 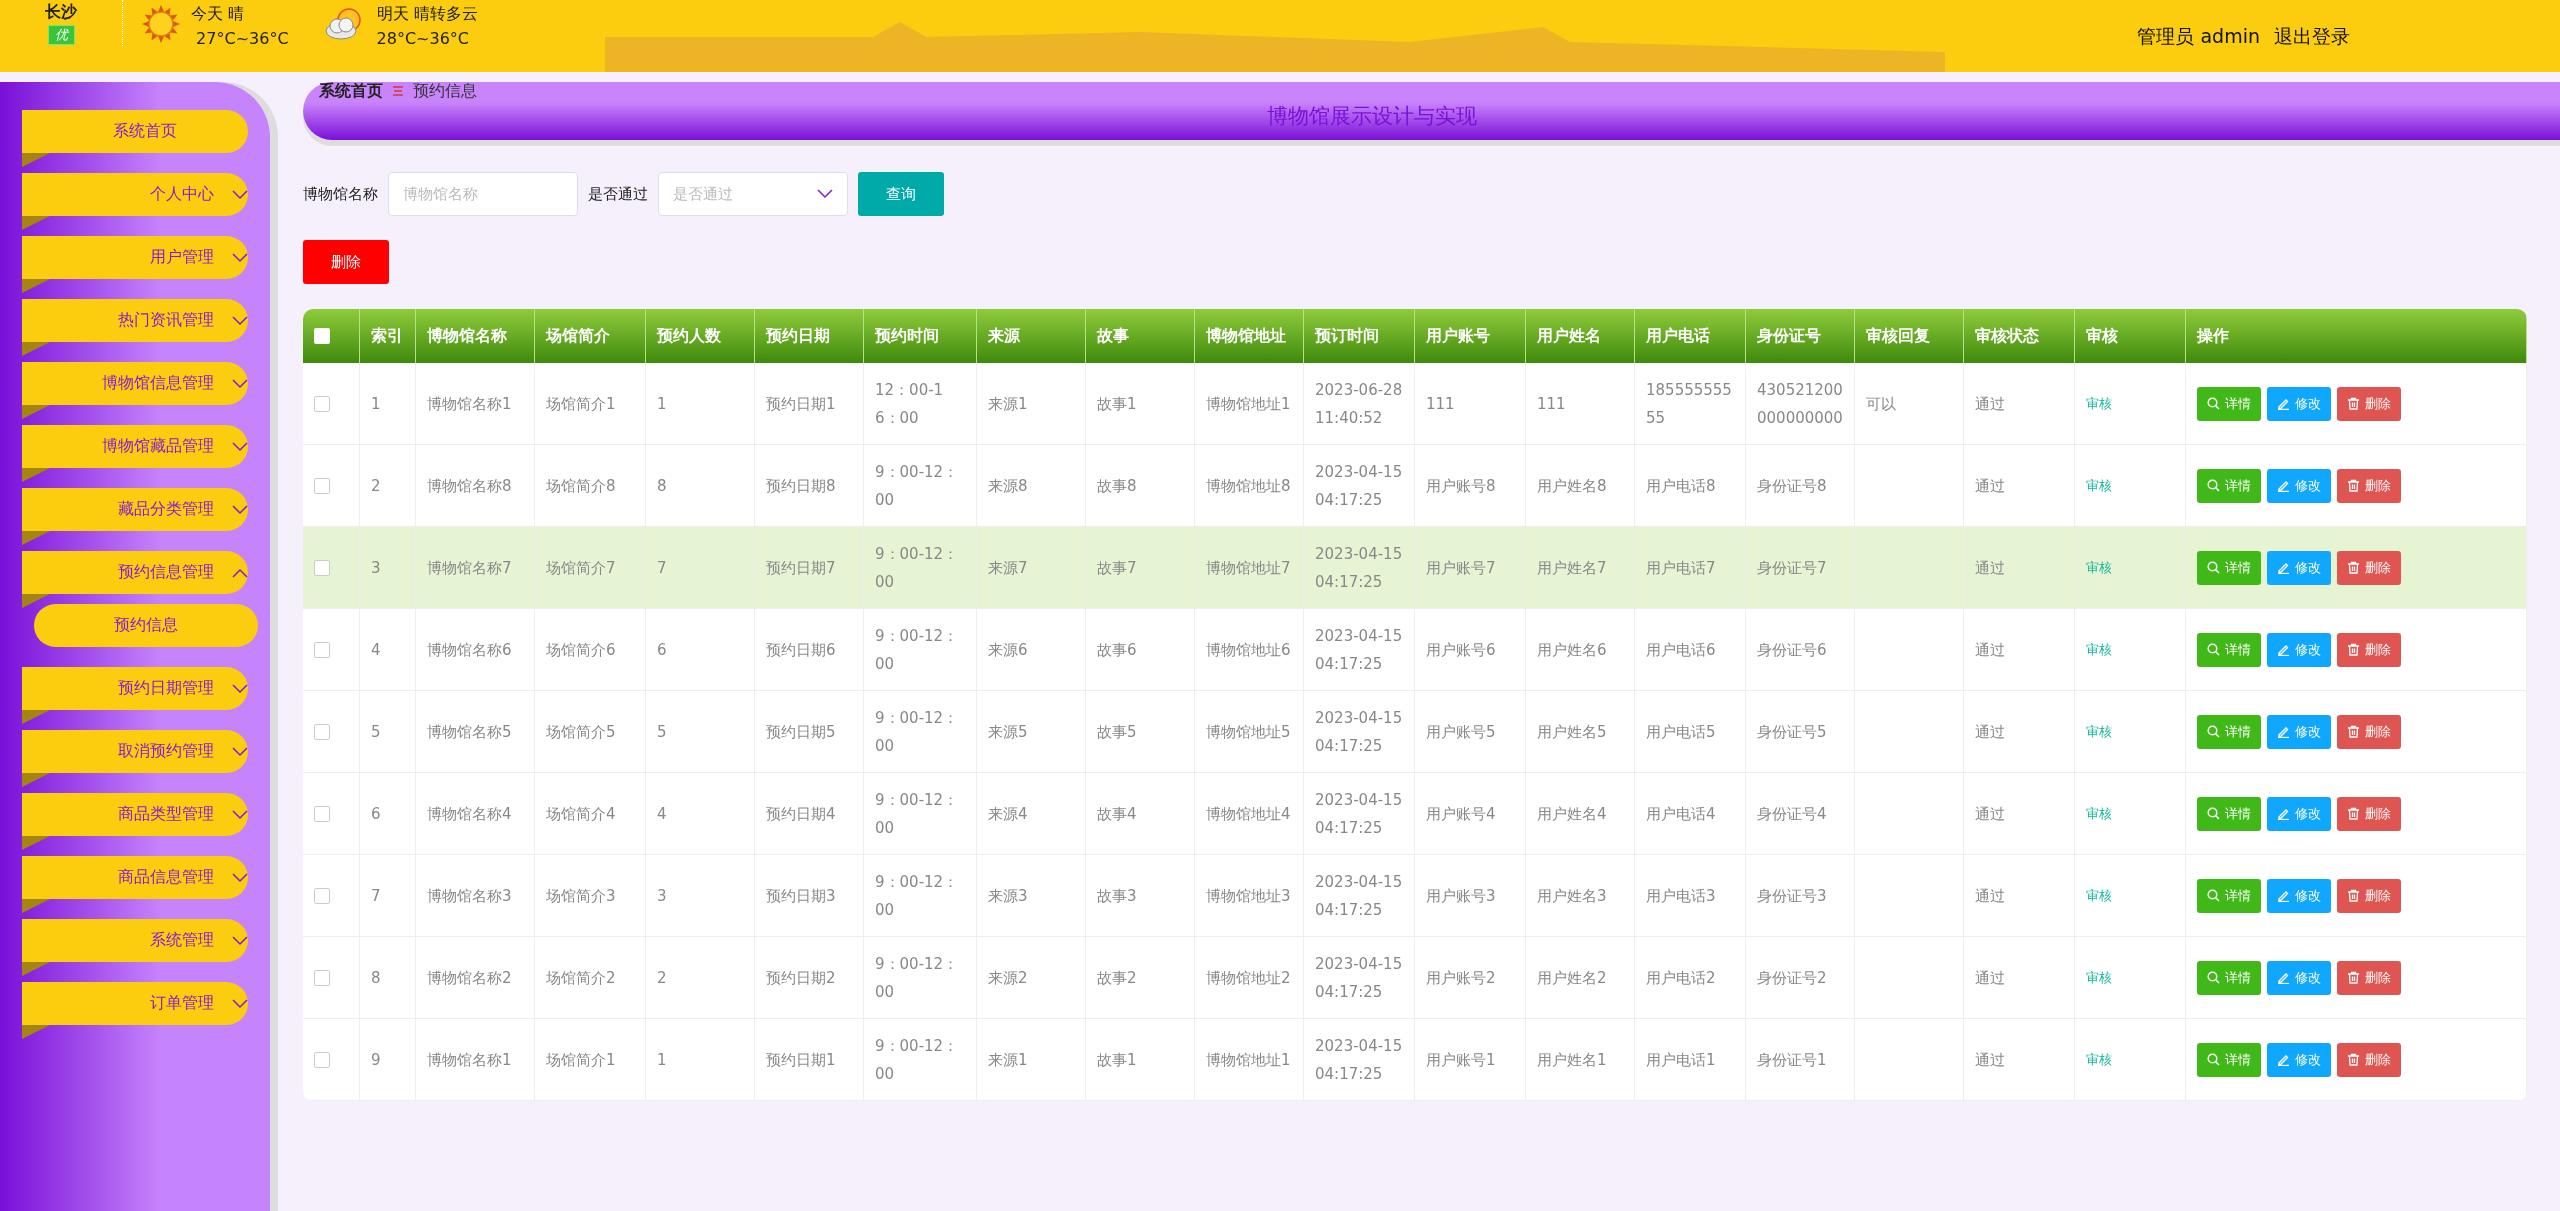 What do you see at coordinates (427, 14) in the screenshot?
I see `tomorrow-weather: 明天 晴转多云` at bounding box center [427, 14].